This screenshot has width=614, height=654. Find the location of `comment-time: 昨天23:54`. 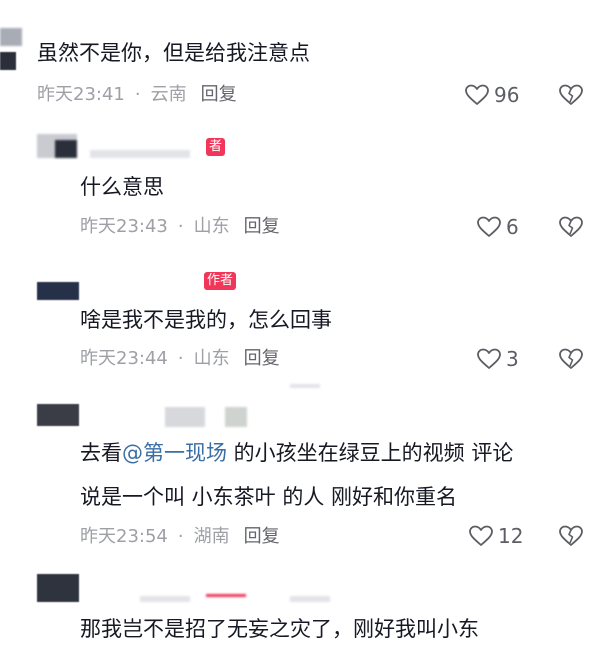

comment-time: 昨天23:54 is located at coordinates (124, 536).